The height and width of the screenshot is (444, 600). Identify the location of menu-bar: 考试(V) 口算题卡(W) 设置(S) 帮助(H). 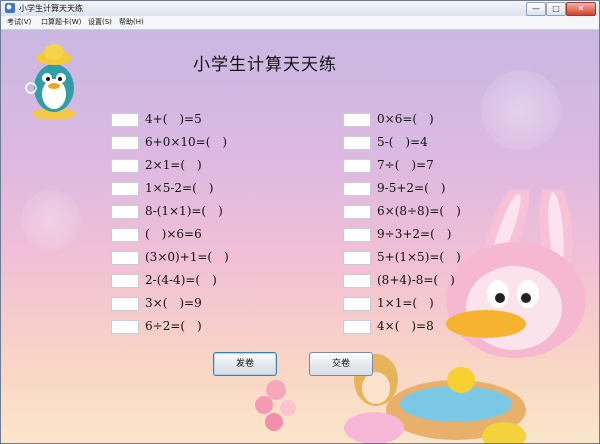
(300, 23).